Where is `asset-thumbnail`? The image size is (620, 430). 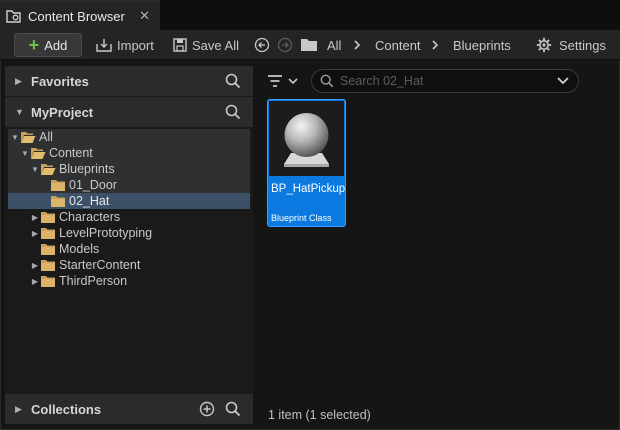 asset-thumbnail is located at coordinates (306, 138).